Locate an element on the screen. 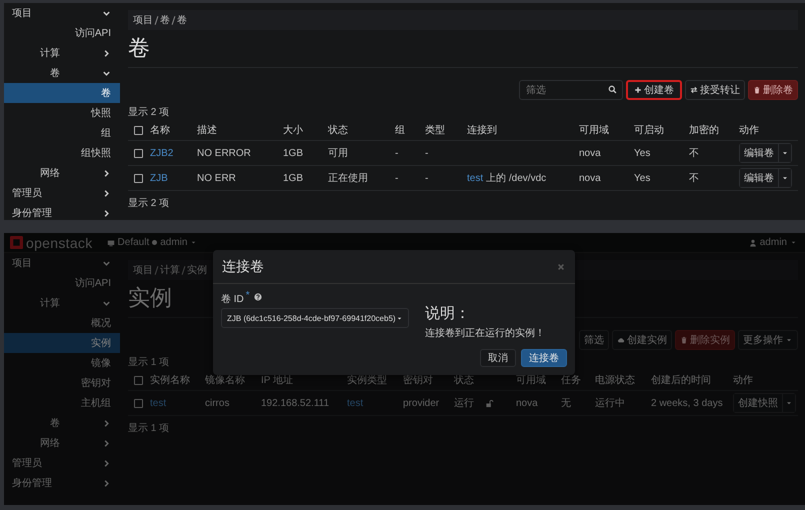 This screenshot has height=510, width=805. select-field: ZJB (6dc1c516-258d-4cde-bf97-69941f20ceb5) is located at coordinates (315, 318).